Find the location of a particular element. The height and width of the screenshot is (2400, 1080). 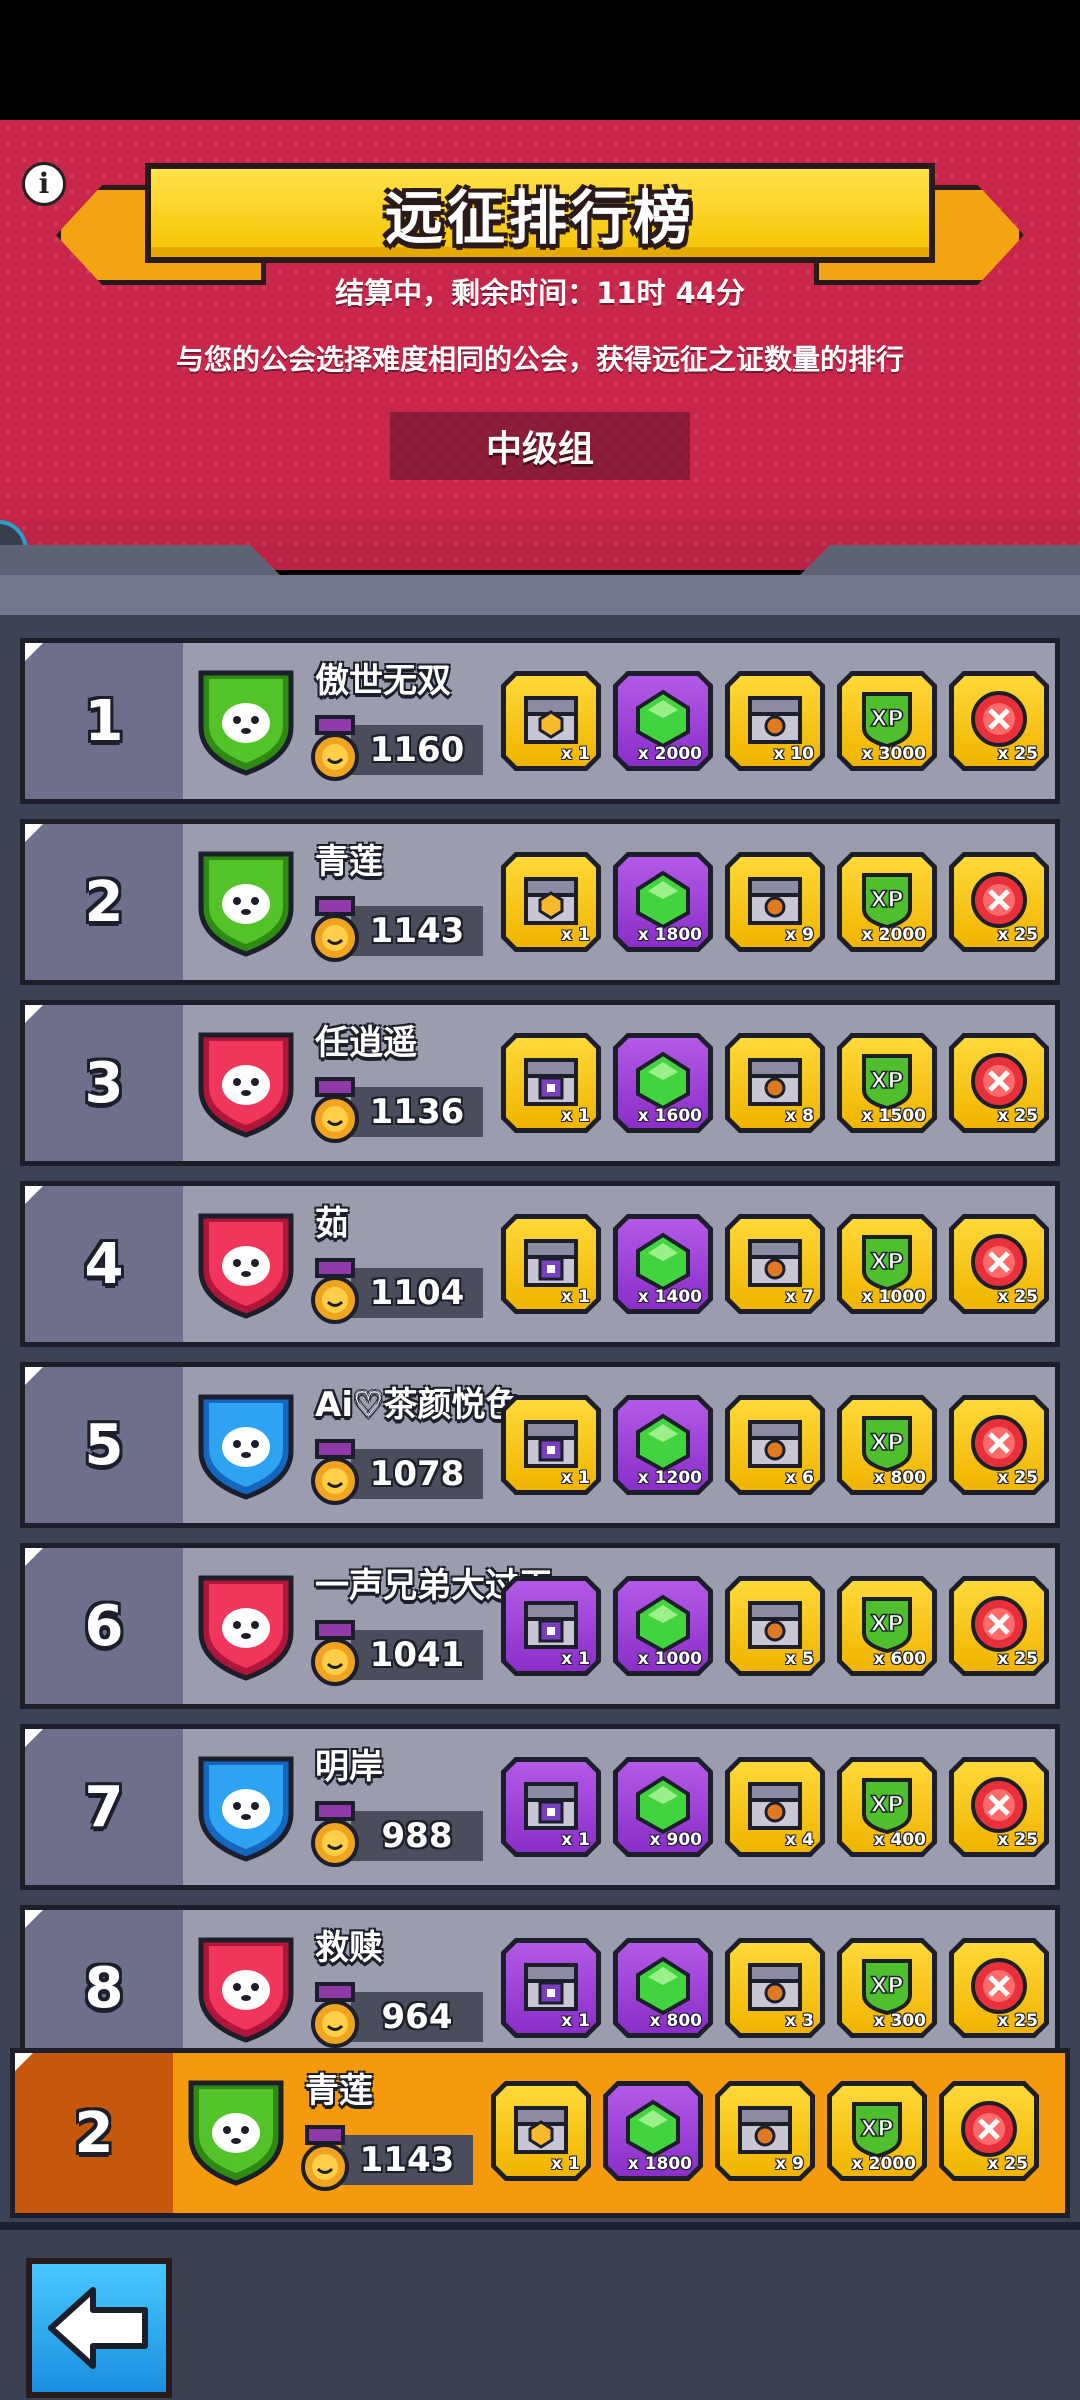

rabbit-badge-icon is located at coordinates (246, 1264).